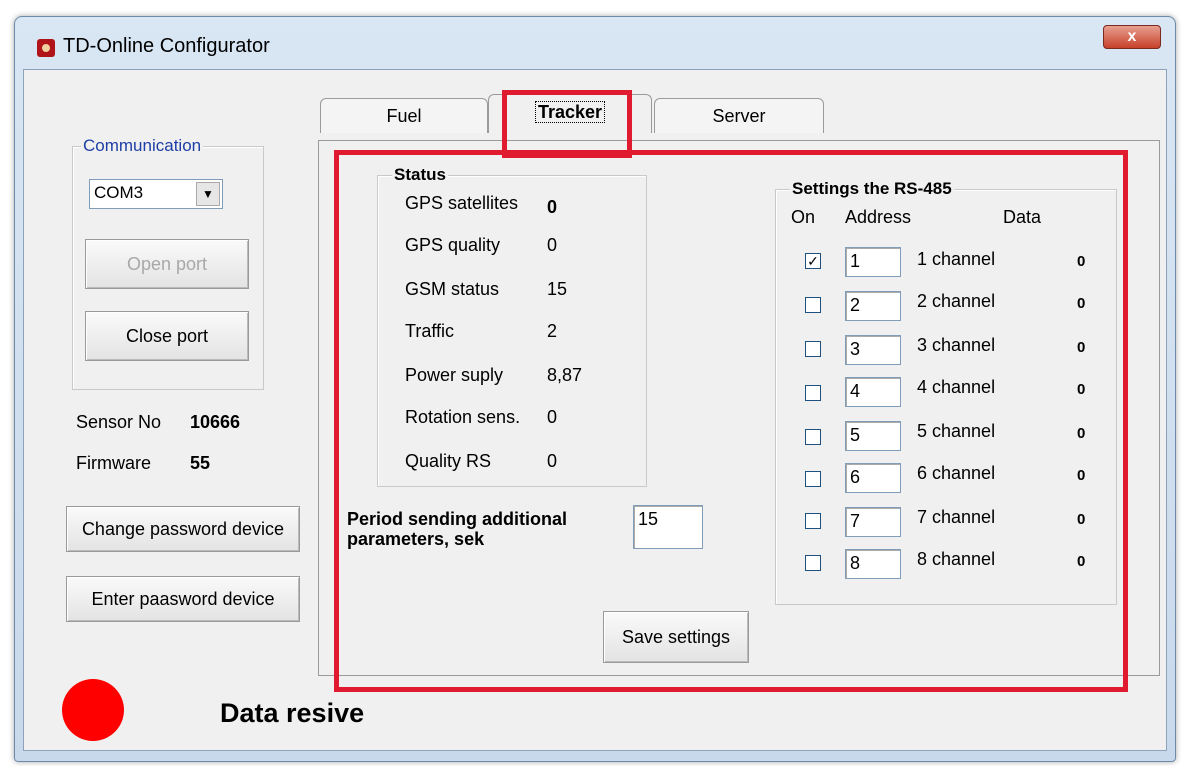  Describe the element at coordinates (46, 48) in the screenshot. I see `app-icon` at that location.